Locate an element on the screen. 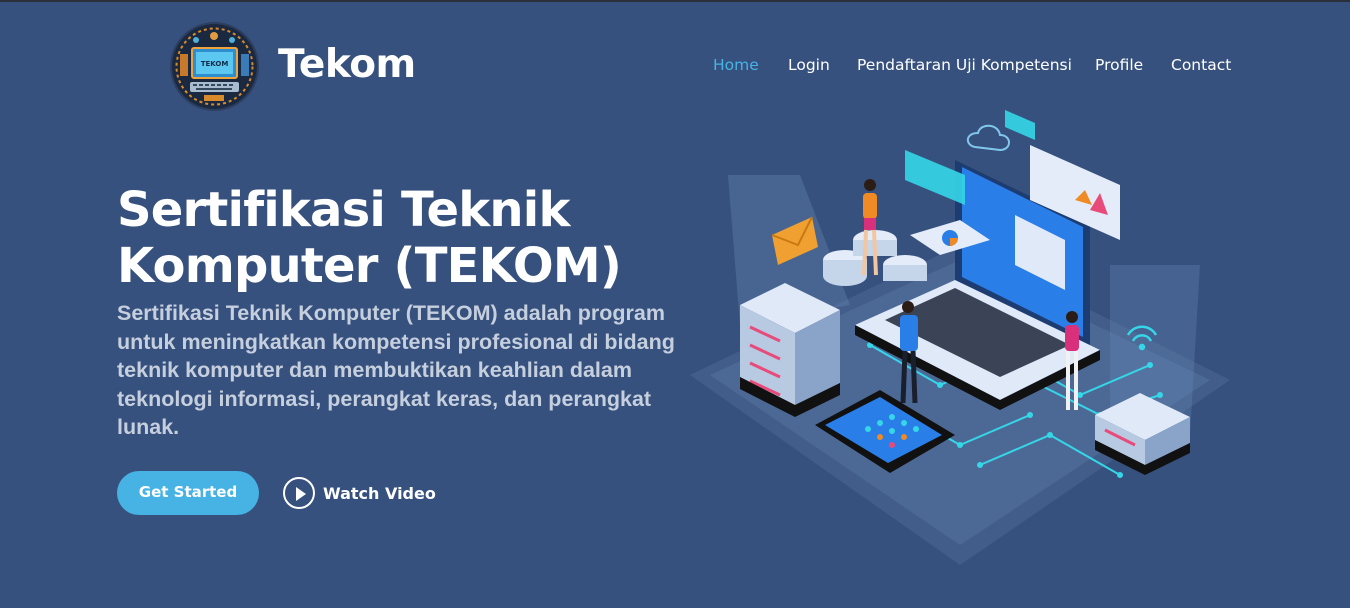 The height and width of the screenshot is (608, 1350). nav-home: Home is located at coordinates (736, 65).